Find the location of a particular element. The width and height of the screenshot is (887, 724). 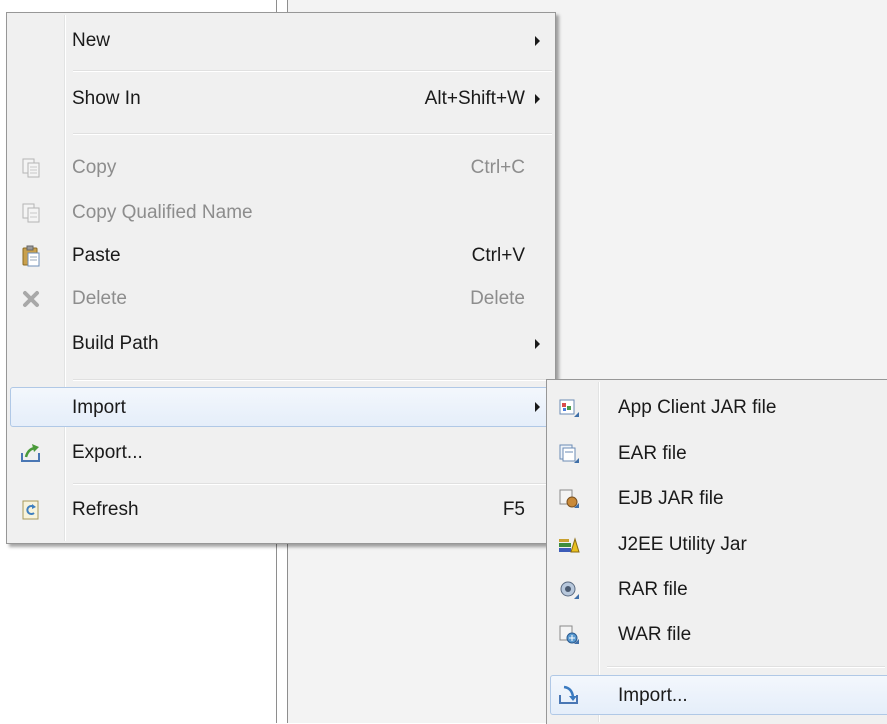

rar-file-icon is located at coordinates (569, 590).